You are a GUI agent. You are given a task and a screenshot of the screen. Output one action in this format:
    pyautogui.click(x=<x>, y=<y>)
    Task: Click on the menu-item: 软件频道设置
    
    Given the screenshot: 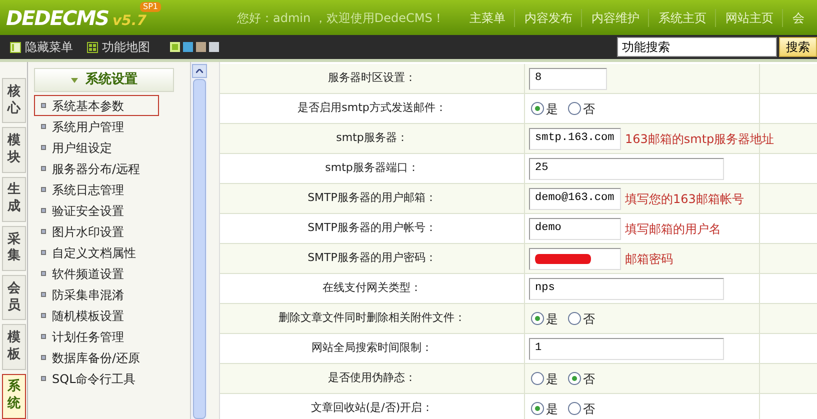 What is the action you would take?
    pyautogui.click(x=96, y=273)
    